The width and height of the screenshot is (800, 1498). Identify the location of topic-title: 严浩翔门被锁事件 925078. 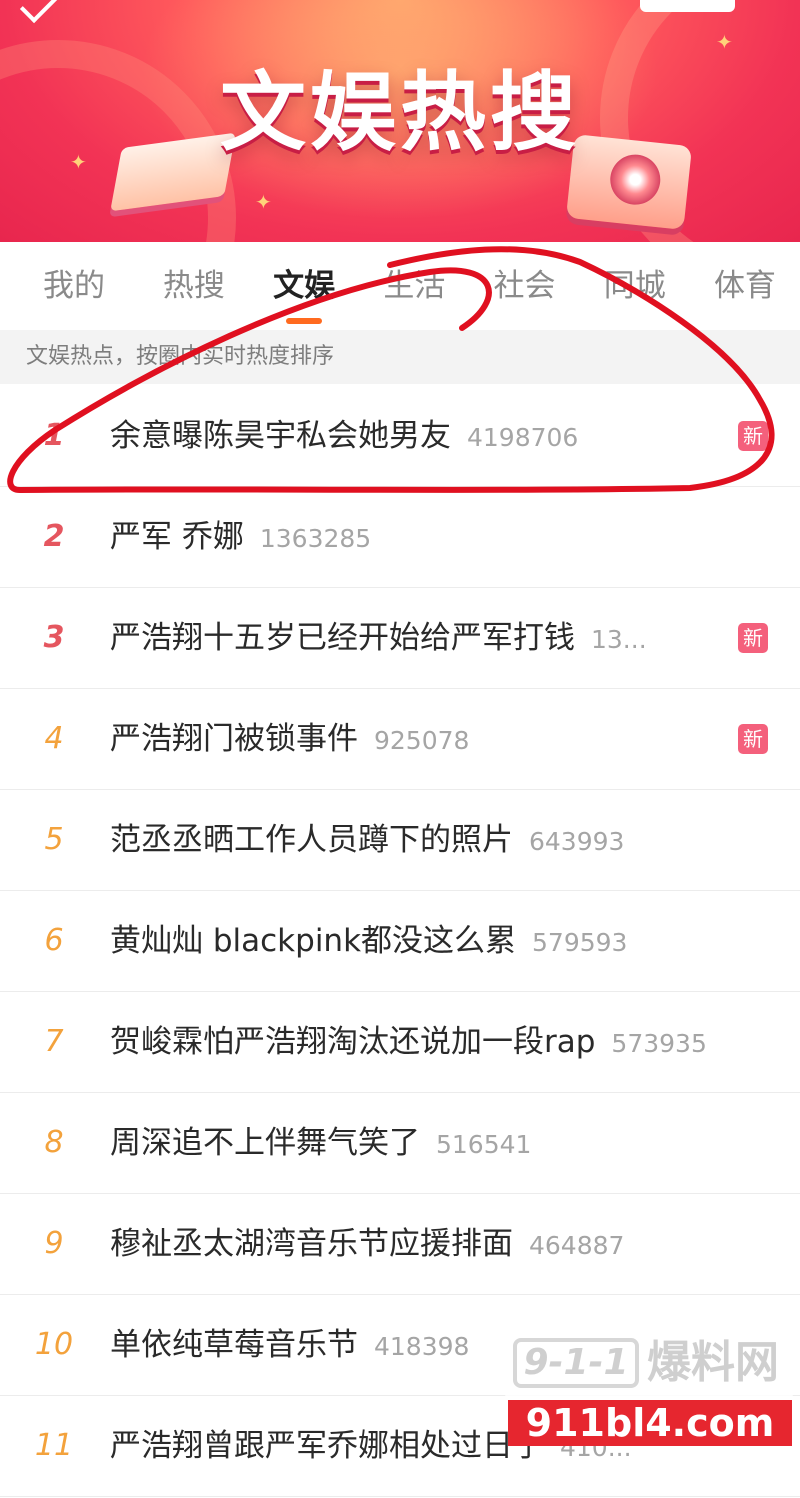
(289, 740).